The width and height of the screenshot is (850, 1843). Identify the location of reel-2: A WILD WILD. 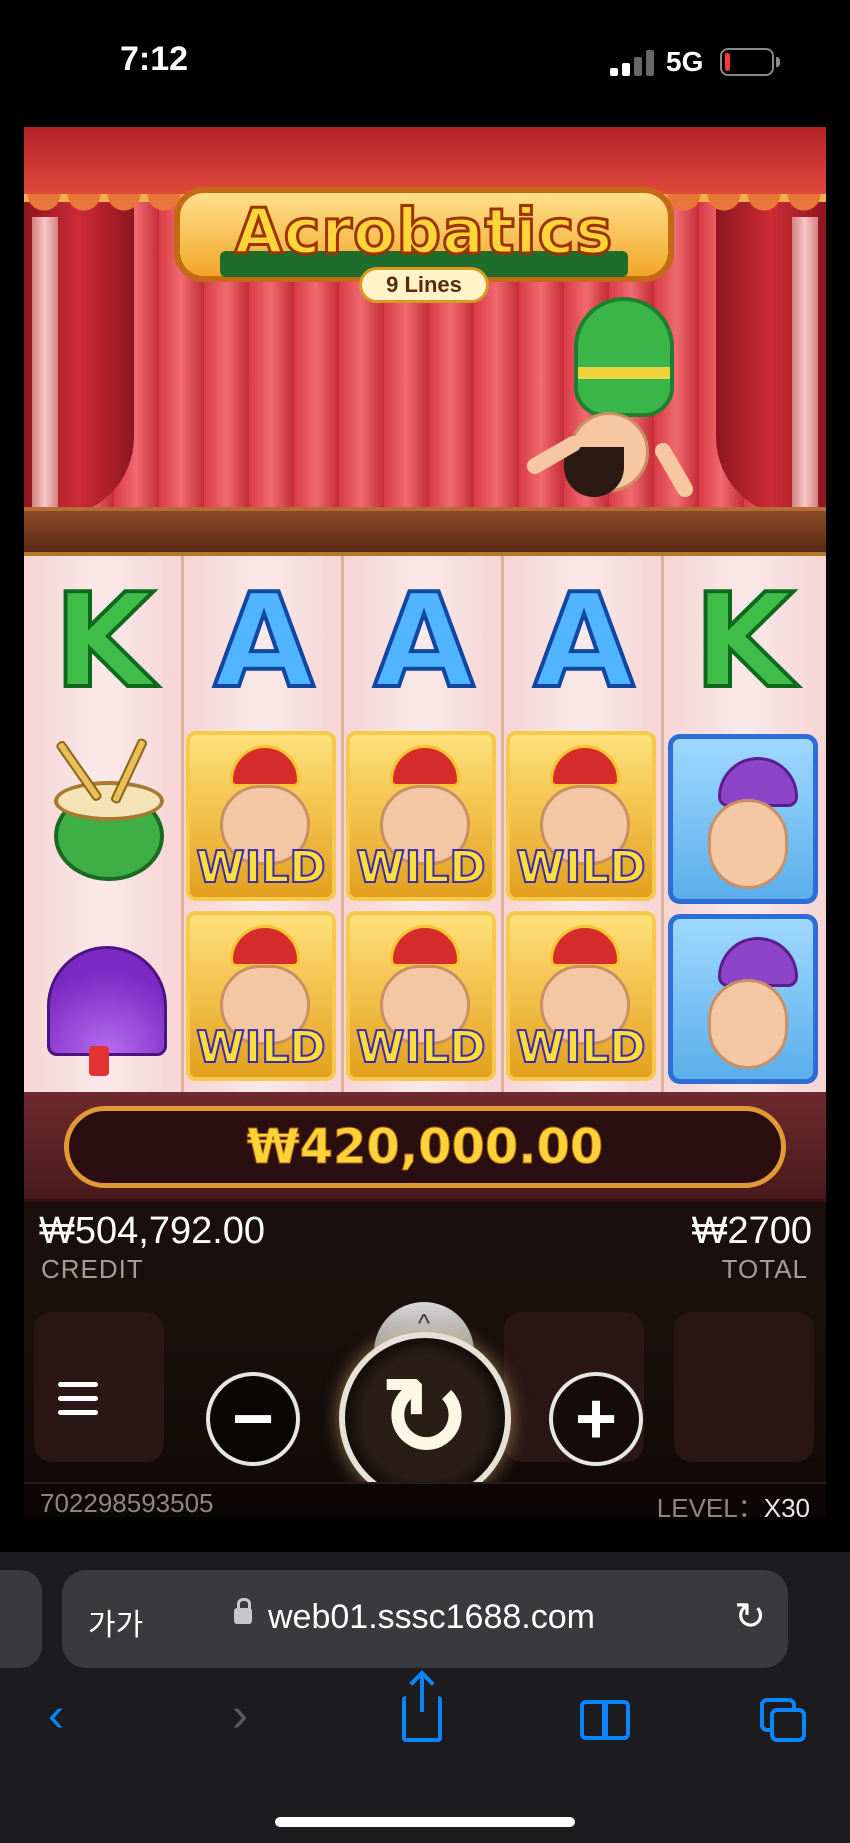
(264, 826).